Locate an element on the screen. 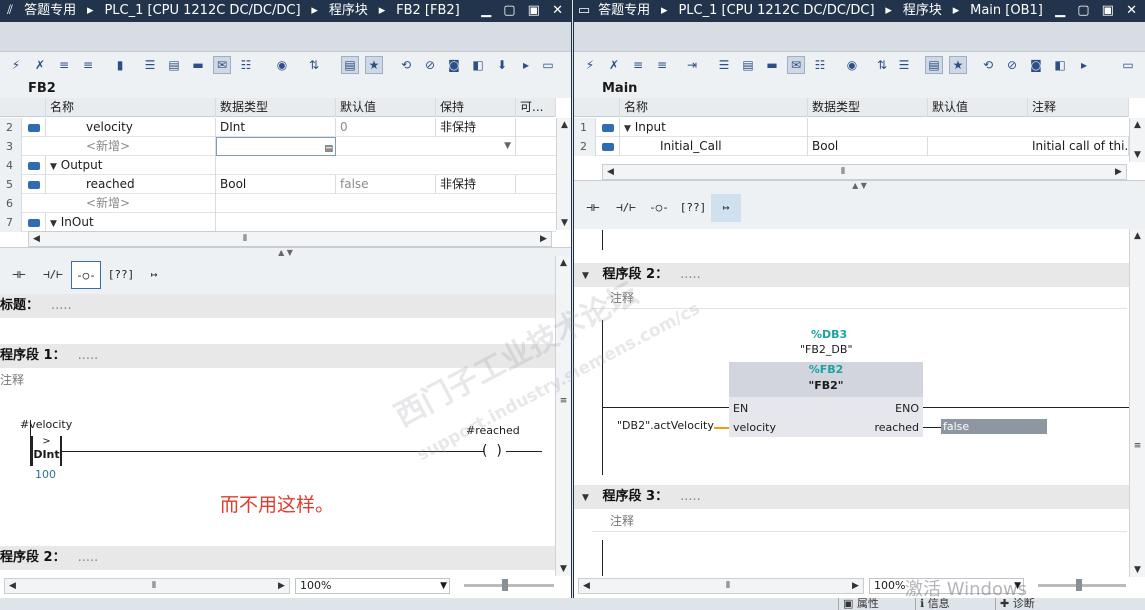 The width and height of the screenshot is (1145, 610). tab-info: ℹ 信息 is located at coordinates (951, 604).